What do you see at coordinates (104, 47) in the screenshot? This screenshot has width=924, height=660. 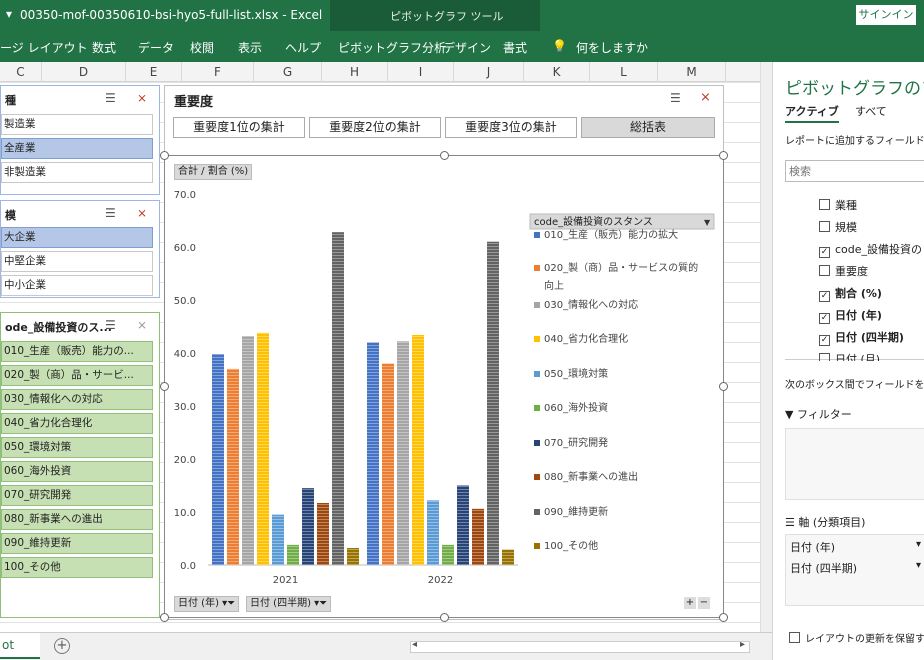 I see `tab-formulas: 数式` at bounding box center [104, 47].